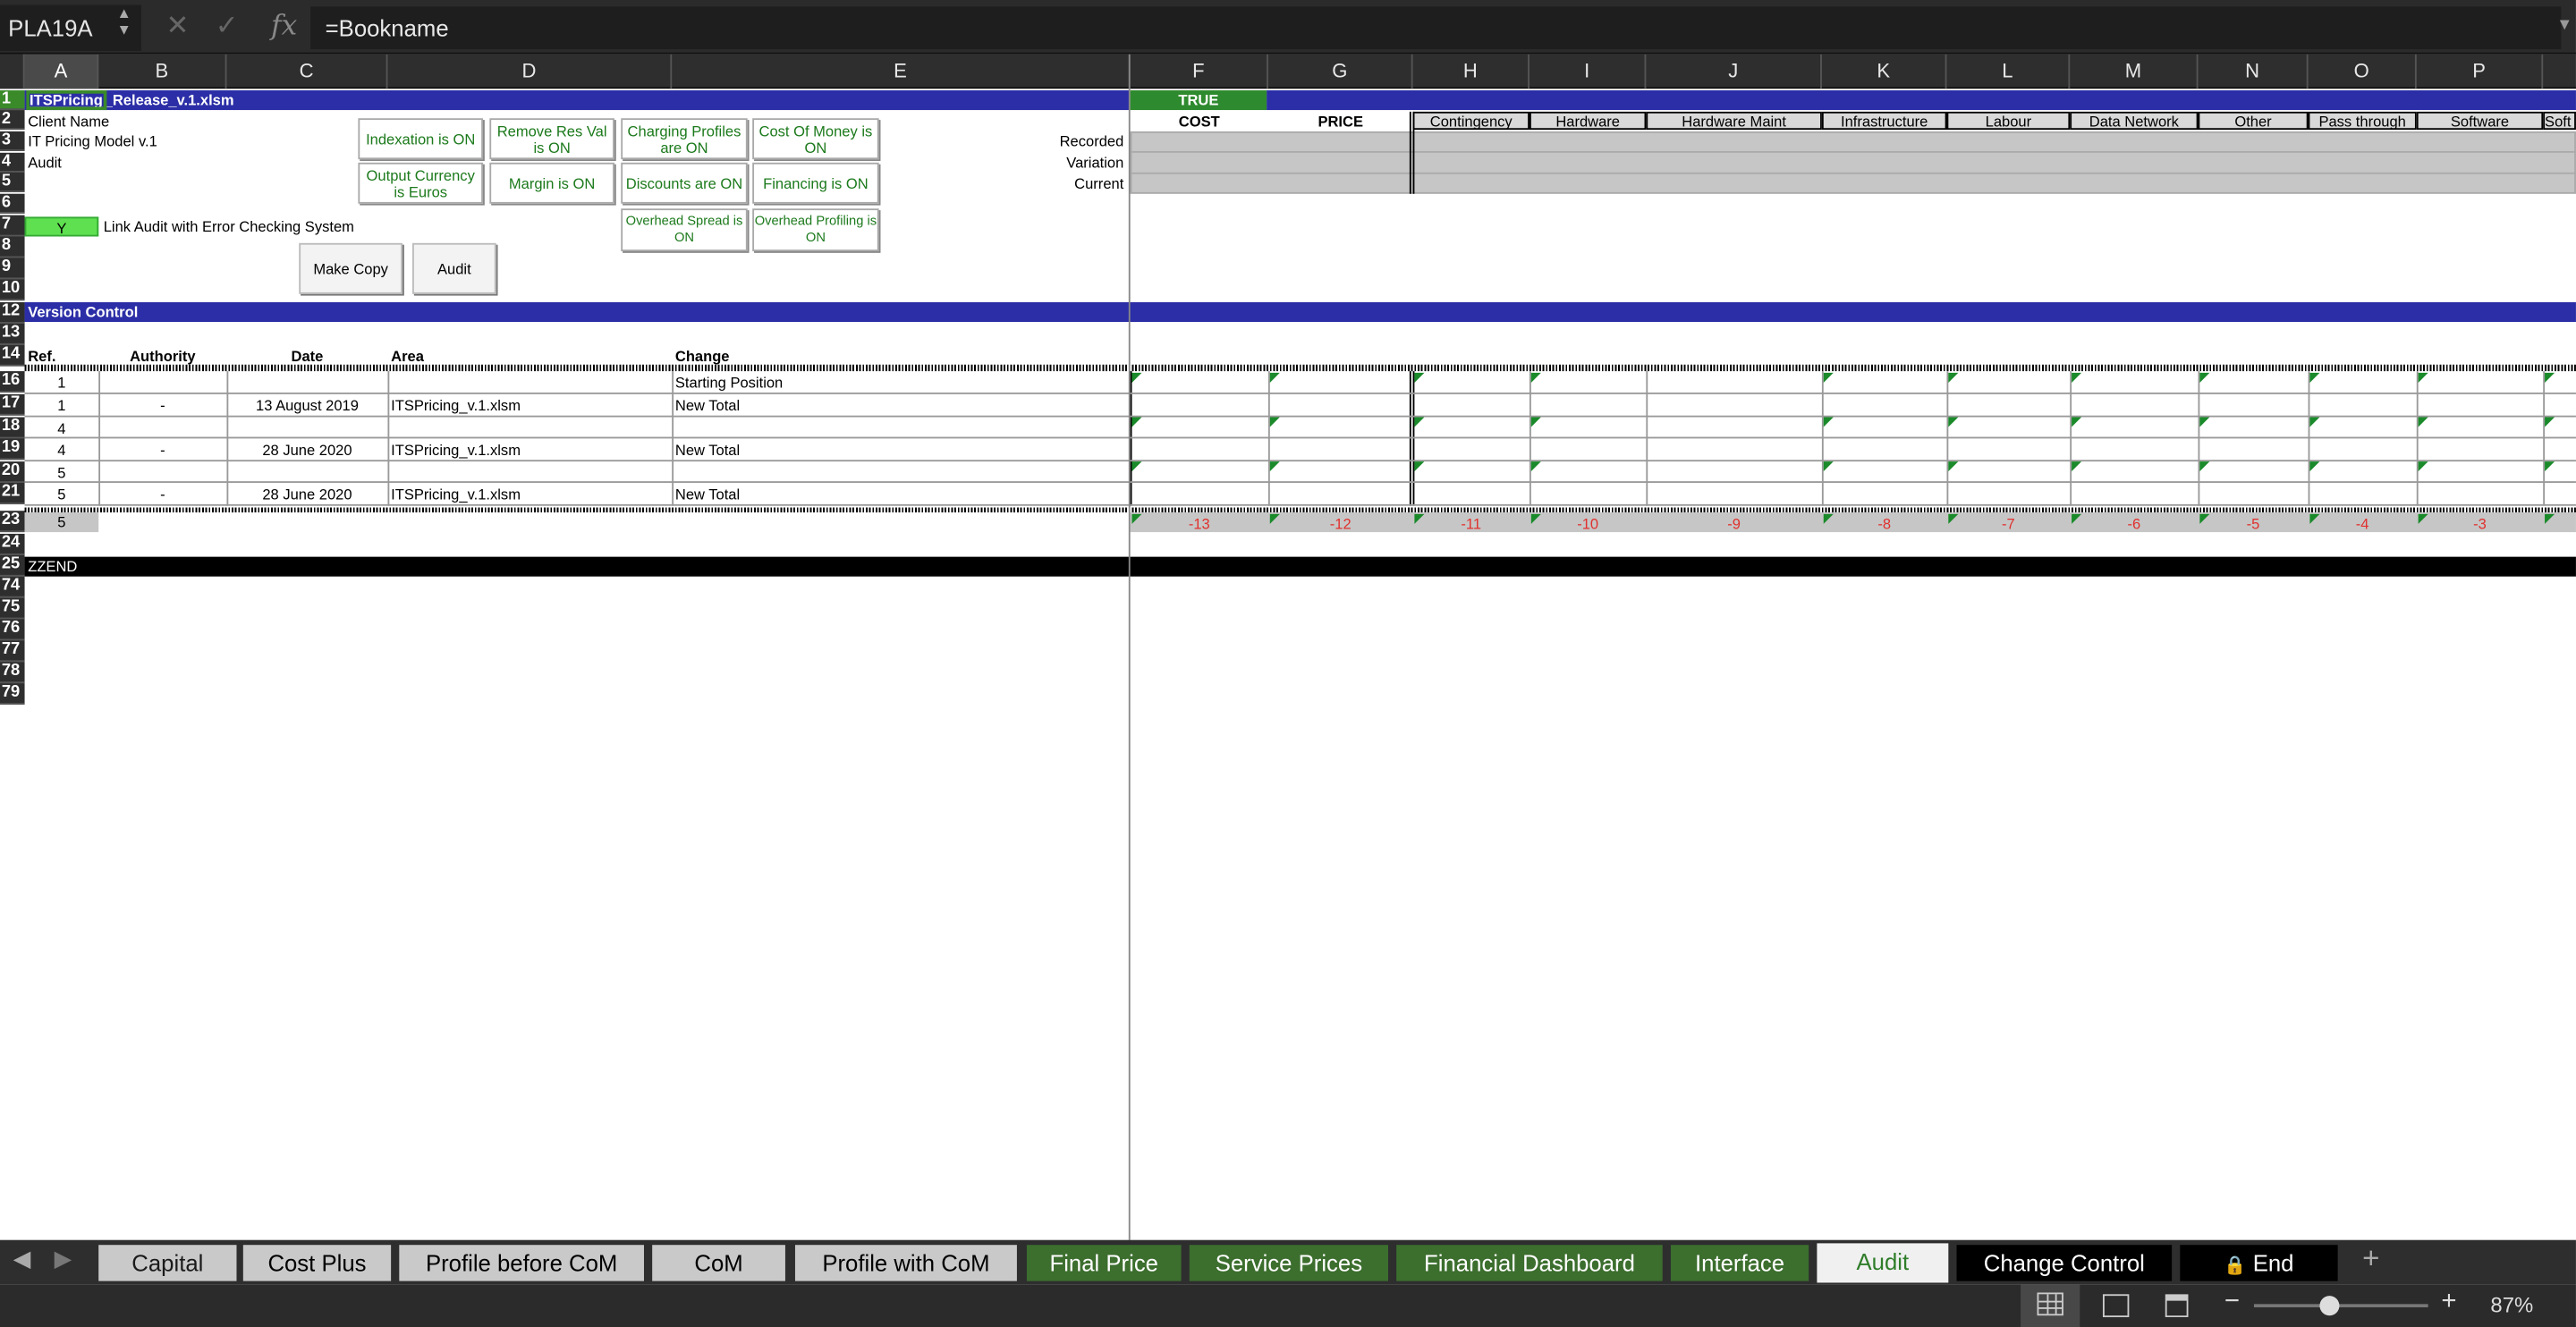 The width and height of the screenshot is (2576, 1327). I want to click on confirm-icon: ✓, so click(227, 26).